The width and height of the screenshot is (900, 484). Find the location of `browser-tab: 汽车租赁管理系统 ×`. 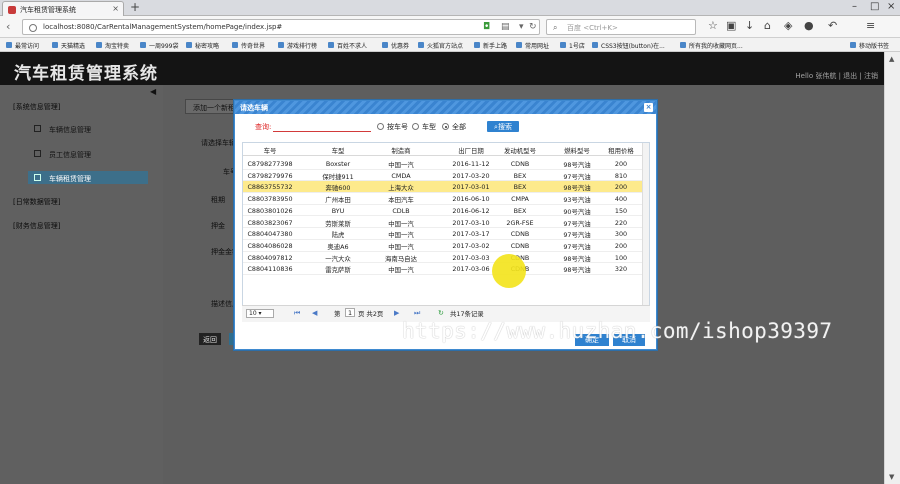

browser-tab: 汽车租赁管理系统 × is located at coordinates (63, 8).